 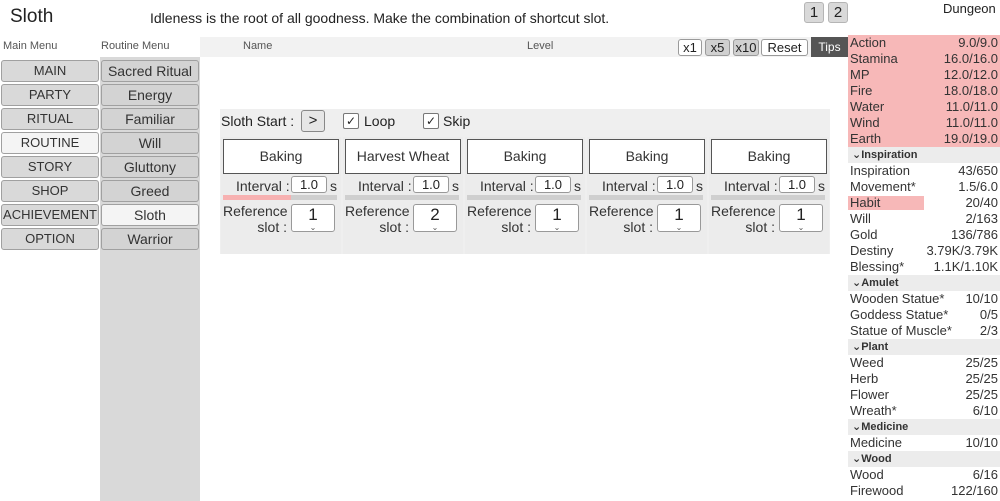 What do you see at coordinates (150, 191) in the screenshot?
I see `routine-menu-greed: Greed` at bounding box center [150, 191].